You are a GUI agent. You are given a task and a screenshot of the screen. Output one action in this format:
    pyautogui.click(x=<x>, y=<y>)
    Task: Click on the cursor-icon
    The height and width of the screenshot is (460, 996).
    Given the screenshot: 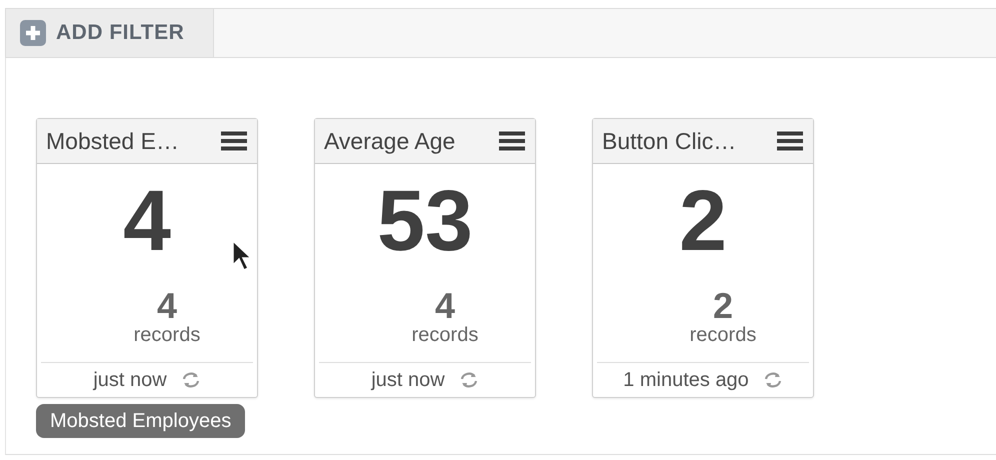 What is the action you would take?
    pyautogui.click(x=242, y=256)
    